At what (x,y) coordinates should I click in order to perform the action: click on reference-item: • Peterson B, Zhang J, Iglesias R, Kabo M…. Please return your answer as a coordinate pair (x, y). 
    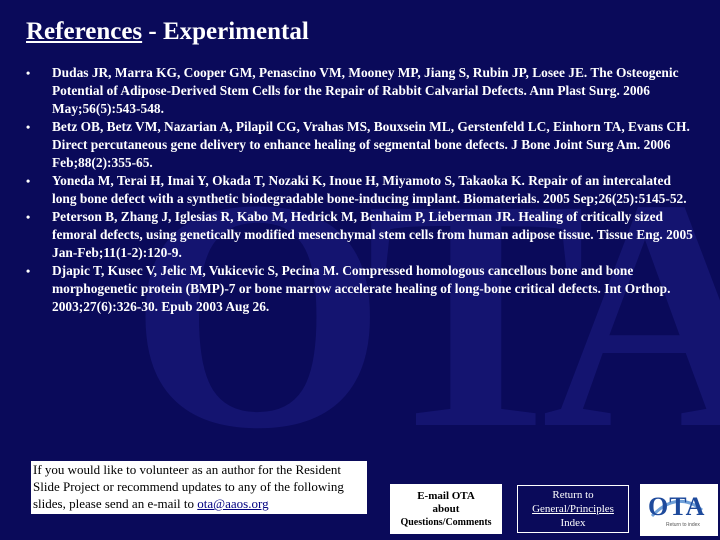
    Looking at the image, I should click on (360, 235).